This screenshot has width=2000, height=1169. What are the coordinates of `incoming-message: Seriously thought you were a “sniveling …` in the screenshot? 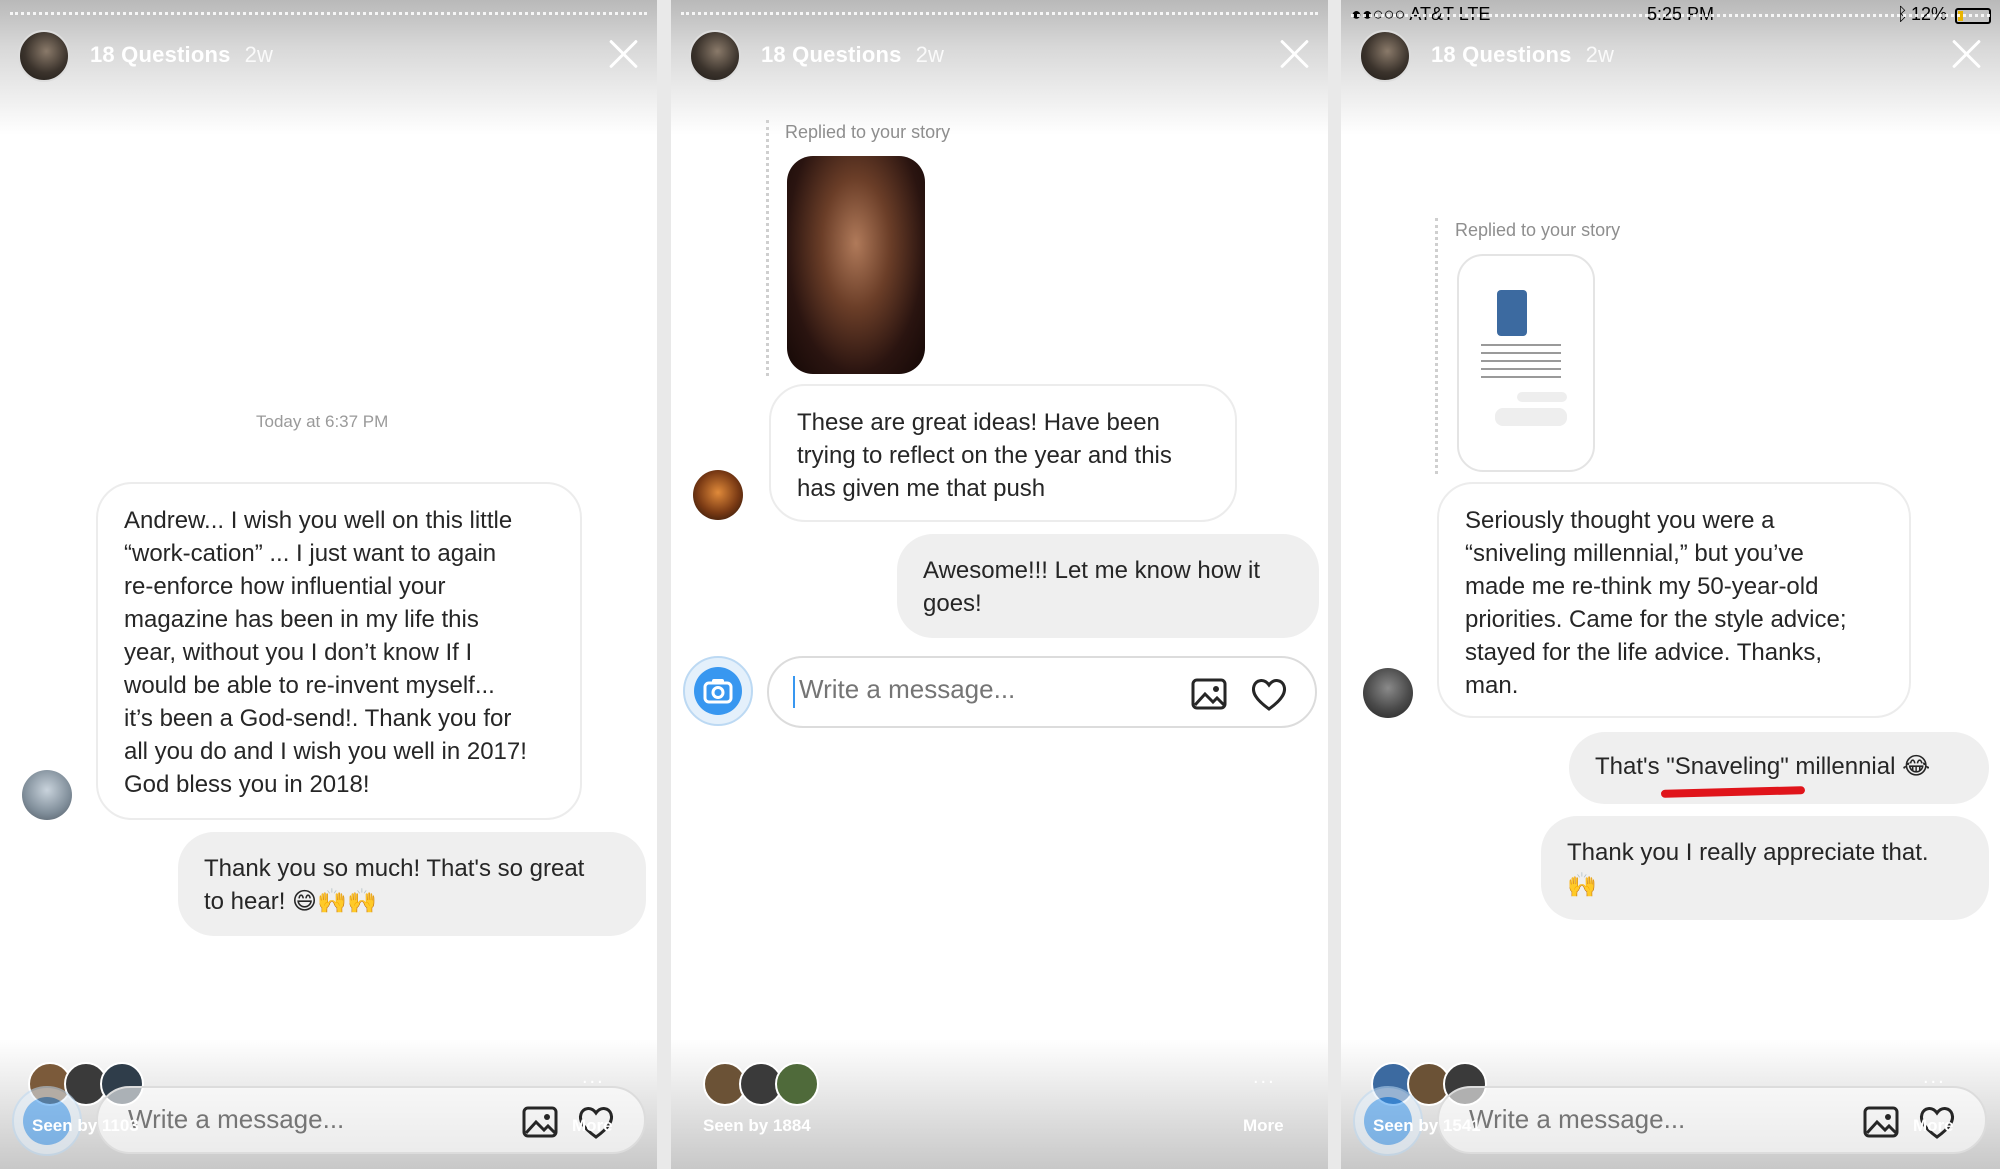 It's located at (1674, 600).